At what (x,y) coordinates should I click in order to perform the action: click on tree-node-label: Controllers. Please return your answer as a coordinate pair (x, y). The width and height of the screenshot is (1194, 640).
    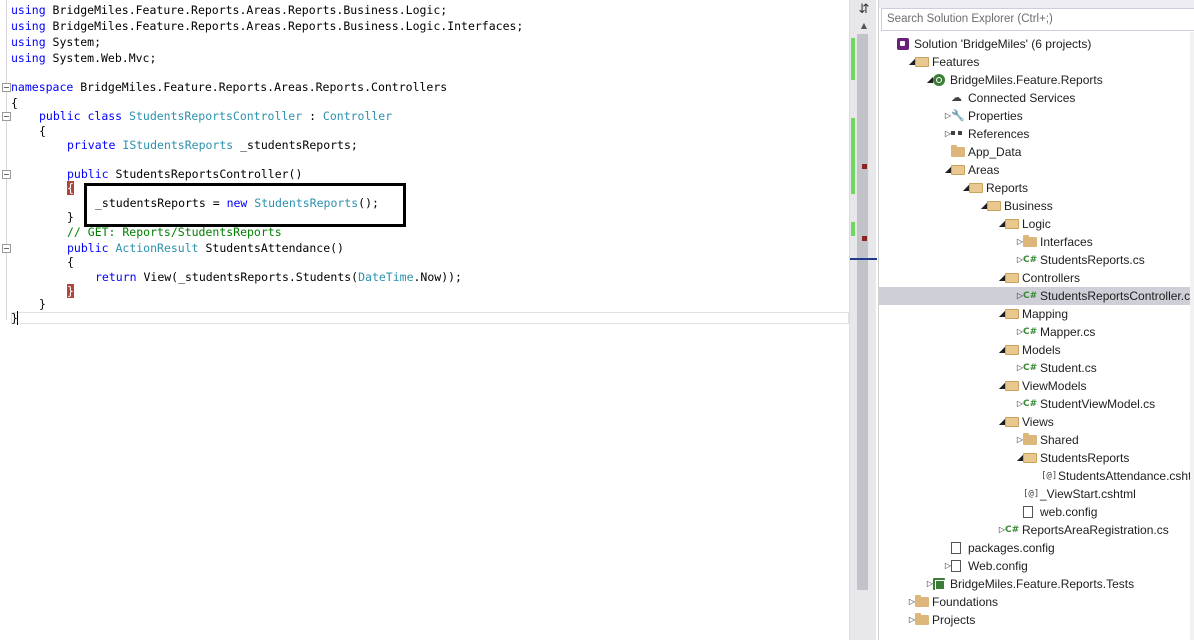
    Looking at the image, I should click on (1051, 278).